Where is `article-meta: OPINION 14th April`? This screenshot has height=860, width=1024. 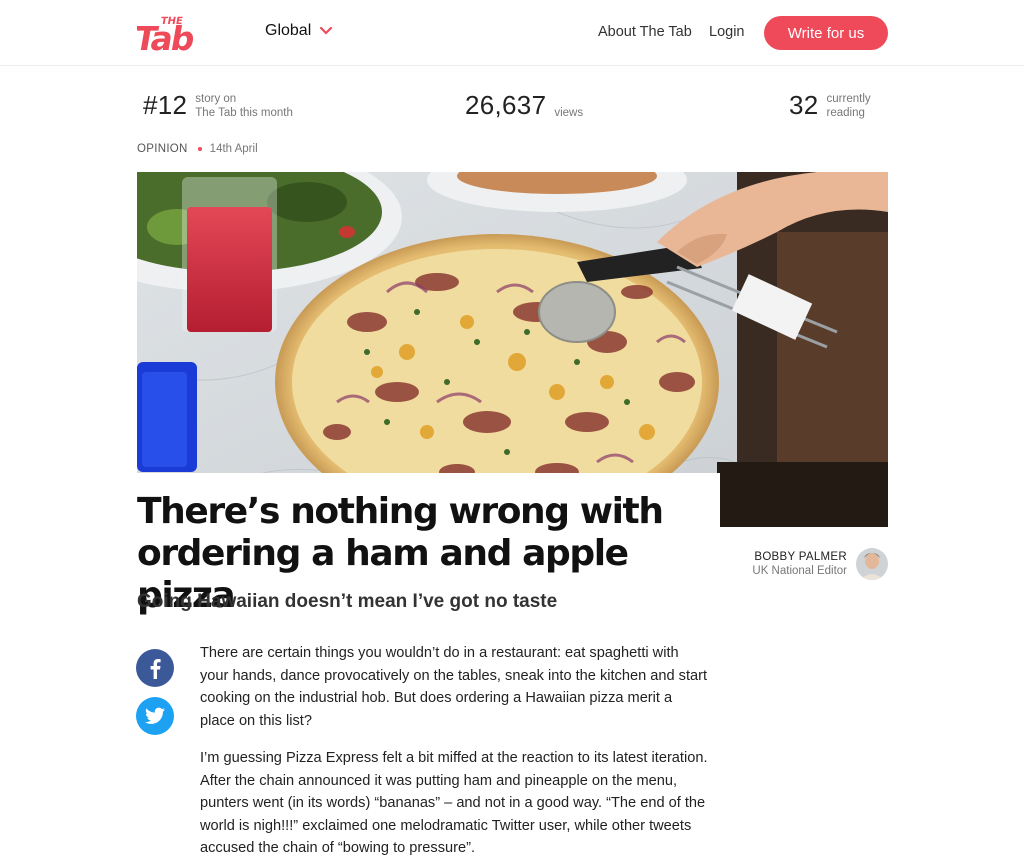 article-meta: OPINION 14th April is located at coordinates (197, 149).